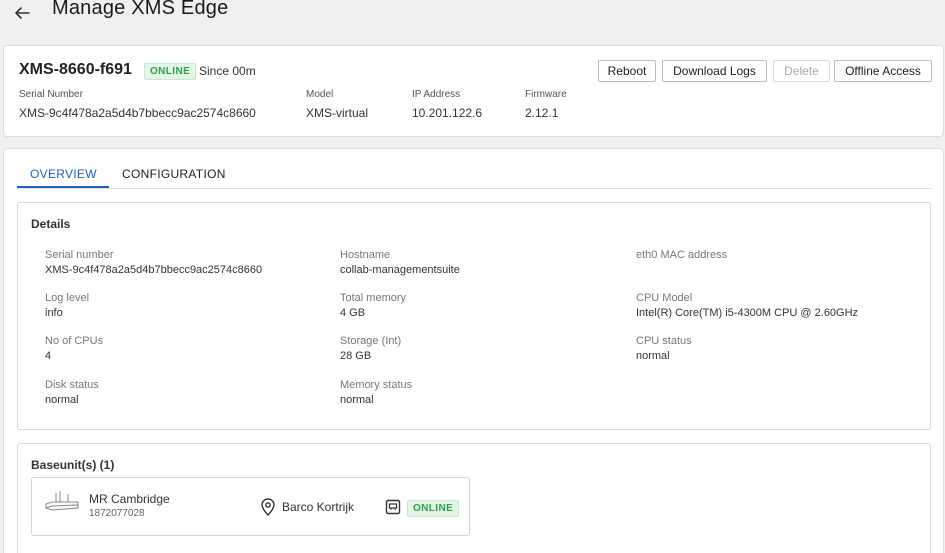 This screenshot has height=553, width=945. I want to click on ip-address-value: 10.201.122.6, so click(447, 113).